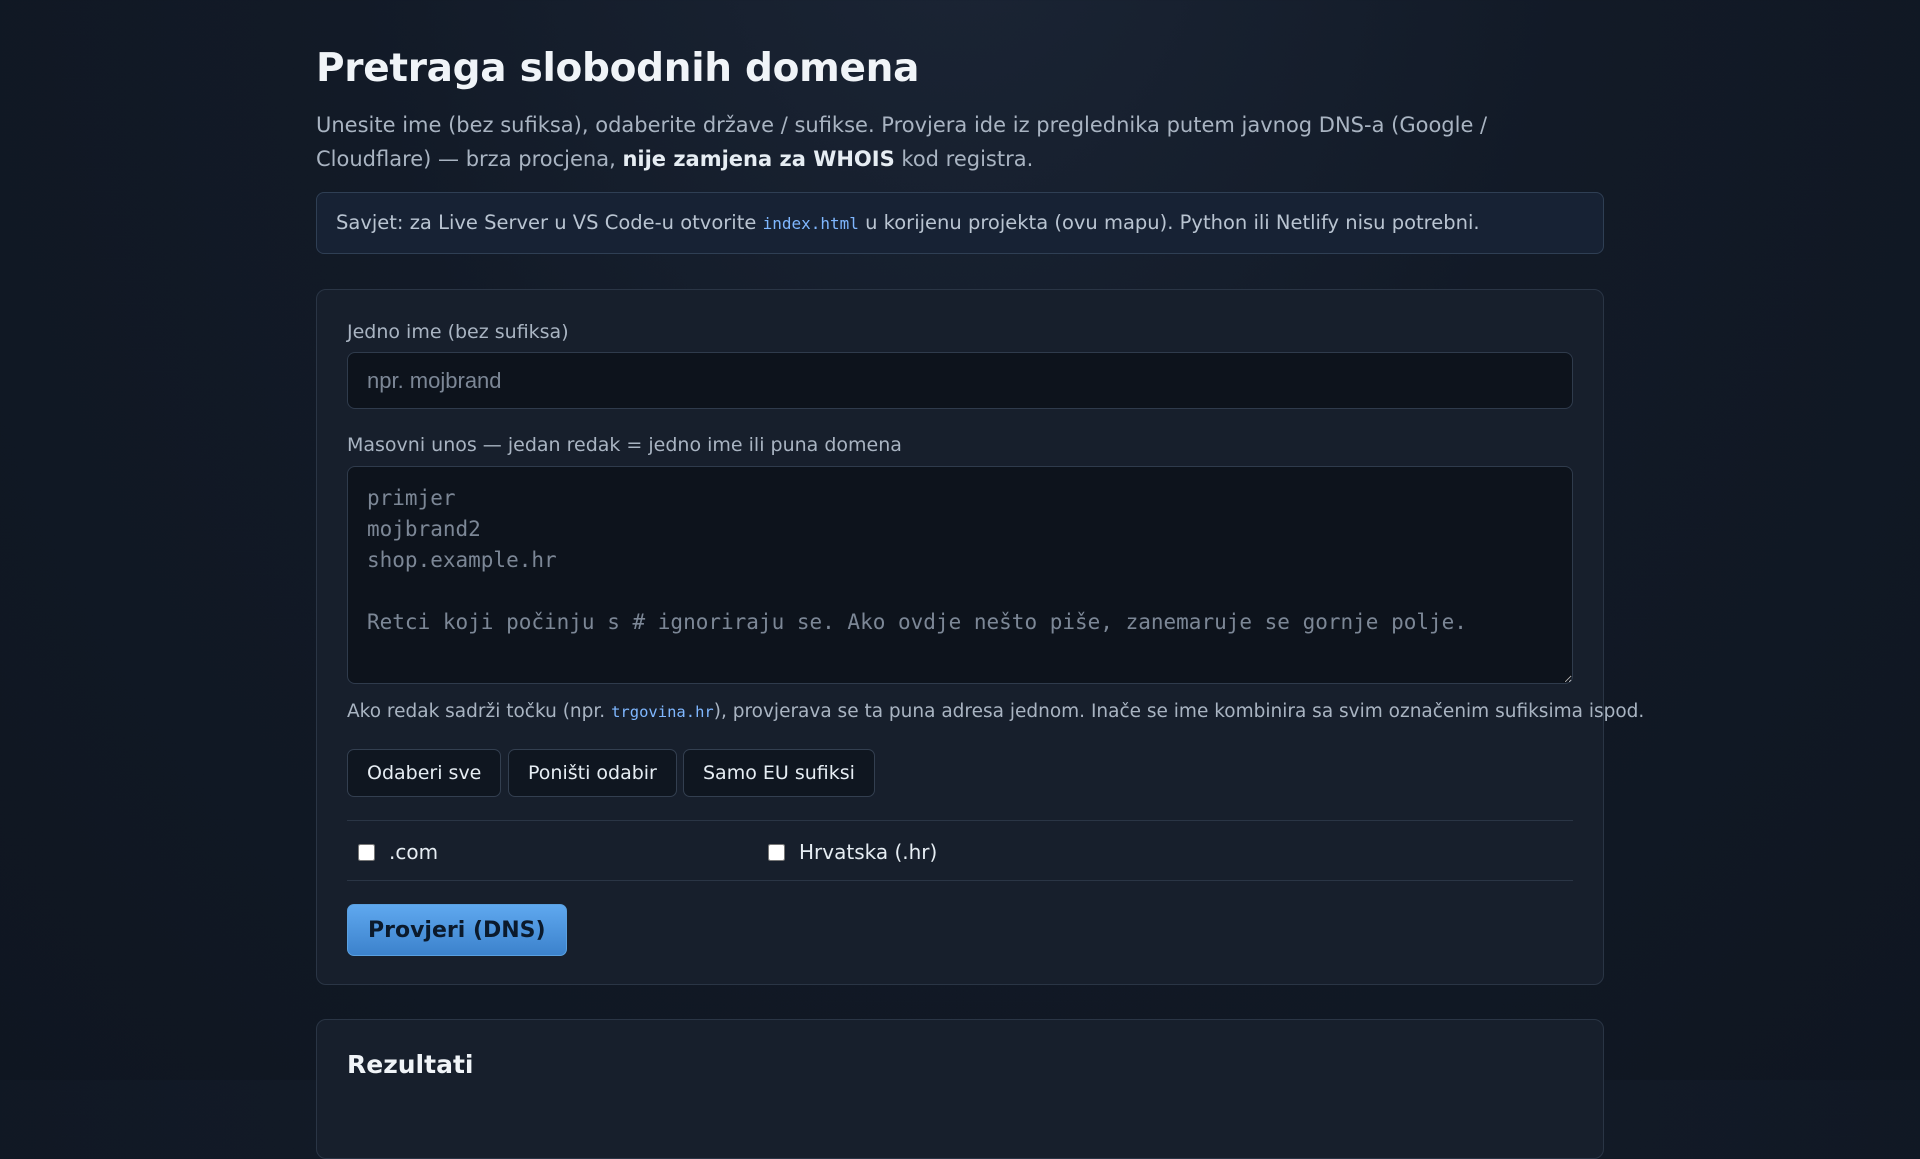 This screenshot has width=1920, height=1159. What do you see at coordinates (662, 712) in the screenshot?
I see `hint-code: trgovina.hr` at bounding box center [662, 712].